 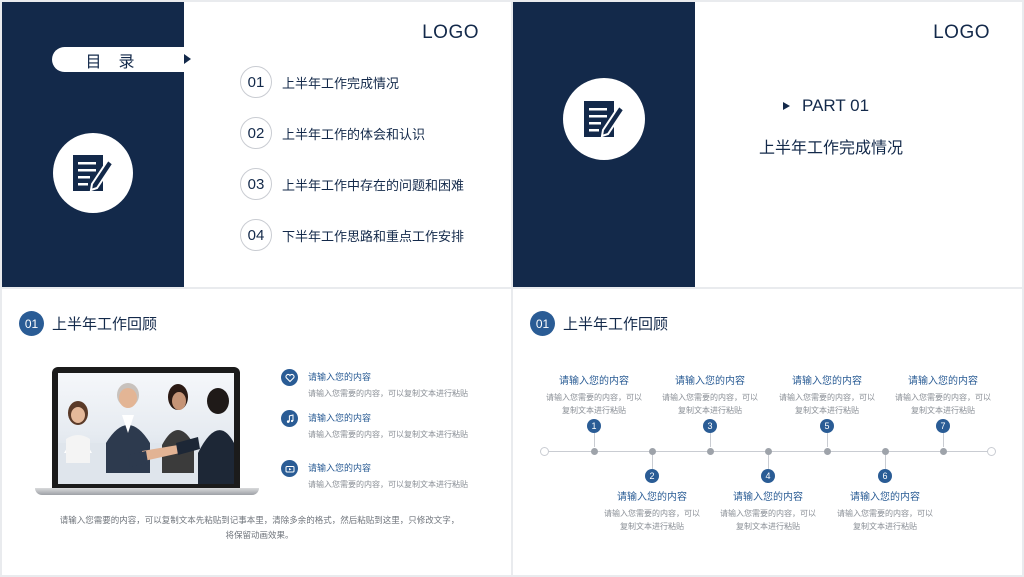 I want to click on part-subtitle: 上半年工作完成情况, so click(x=831, y=147).